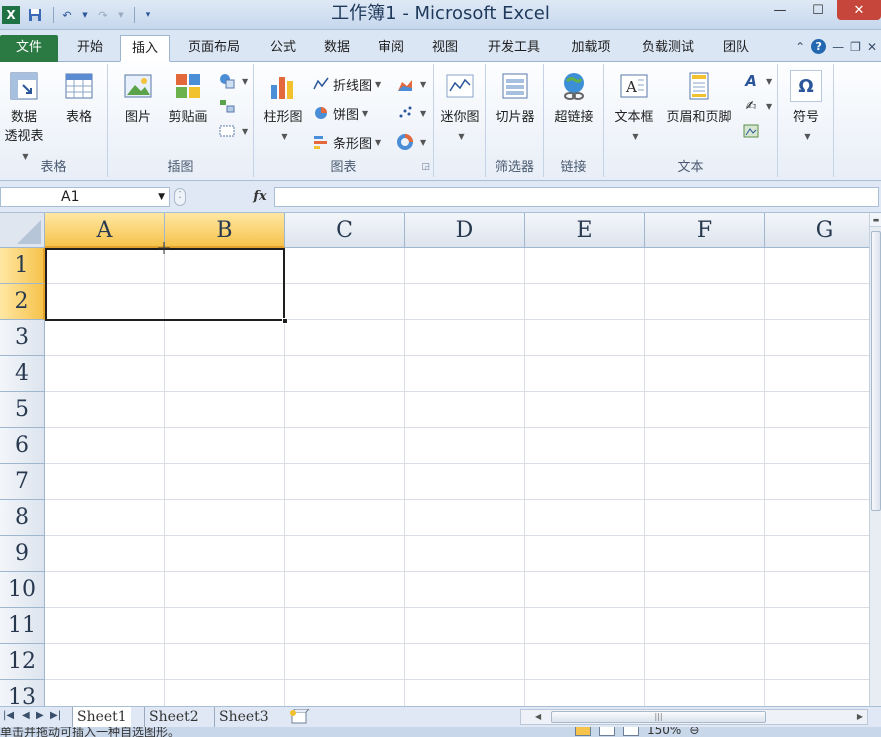 This screenshot has width=881, height=737. Describe the element at coordinates (22, 266) in the screenshot. I see `row-header-1: 1` at that location.